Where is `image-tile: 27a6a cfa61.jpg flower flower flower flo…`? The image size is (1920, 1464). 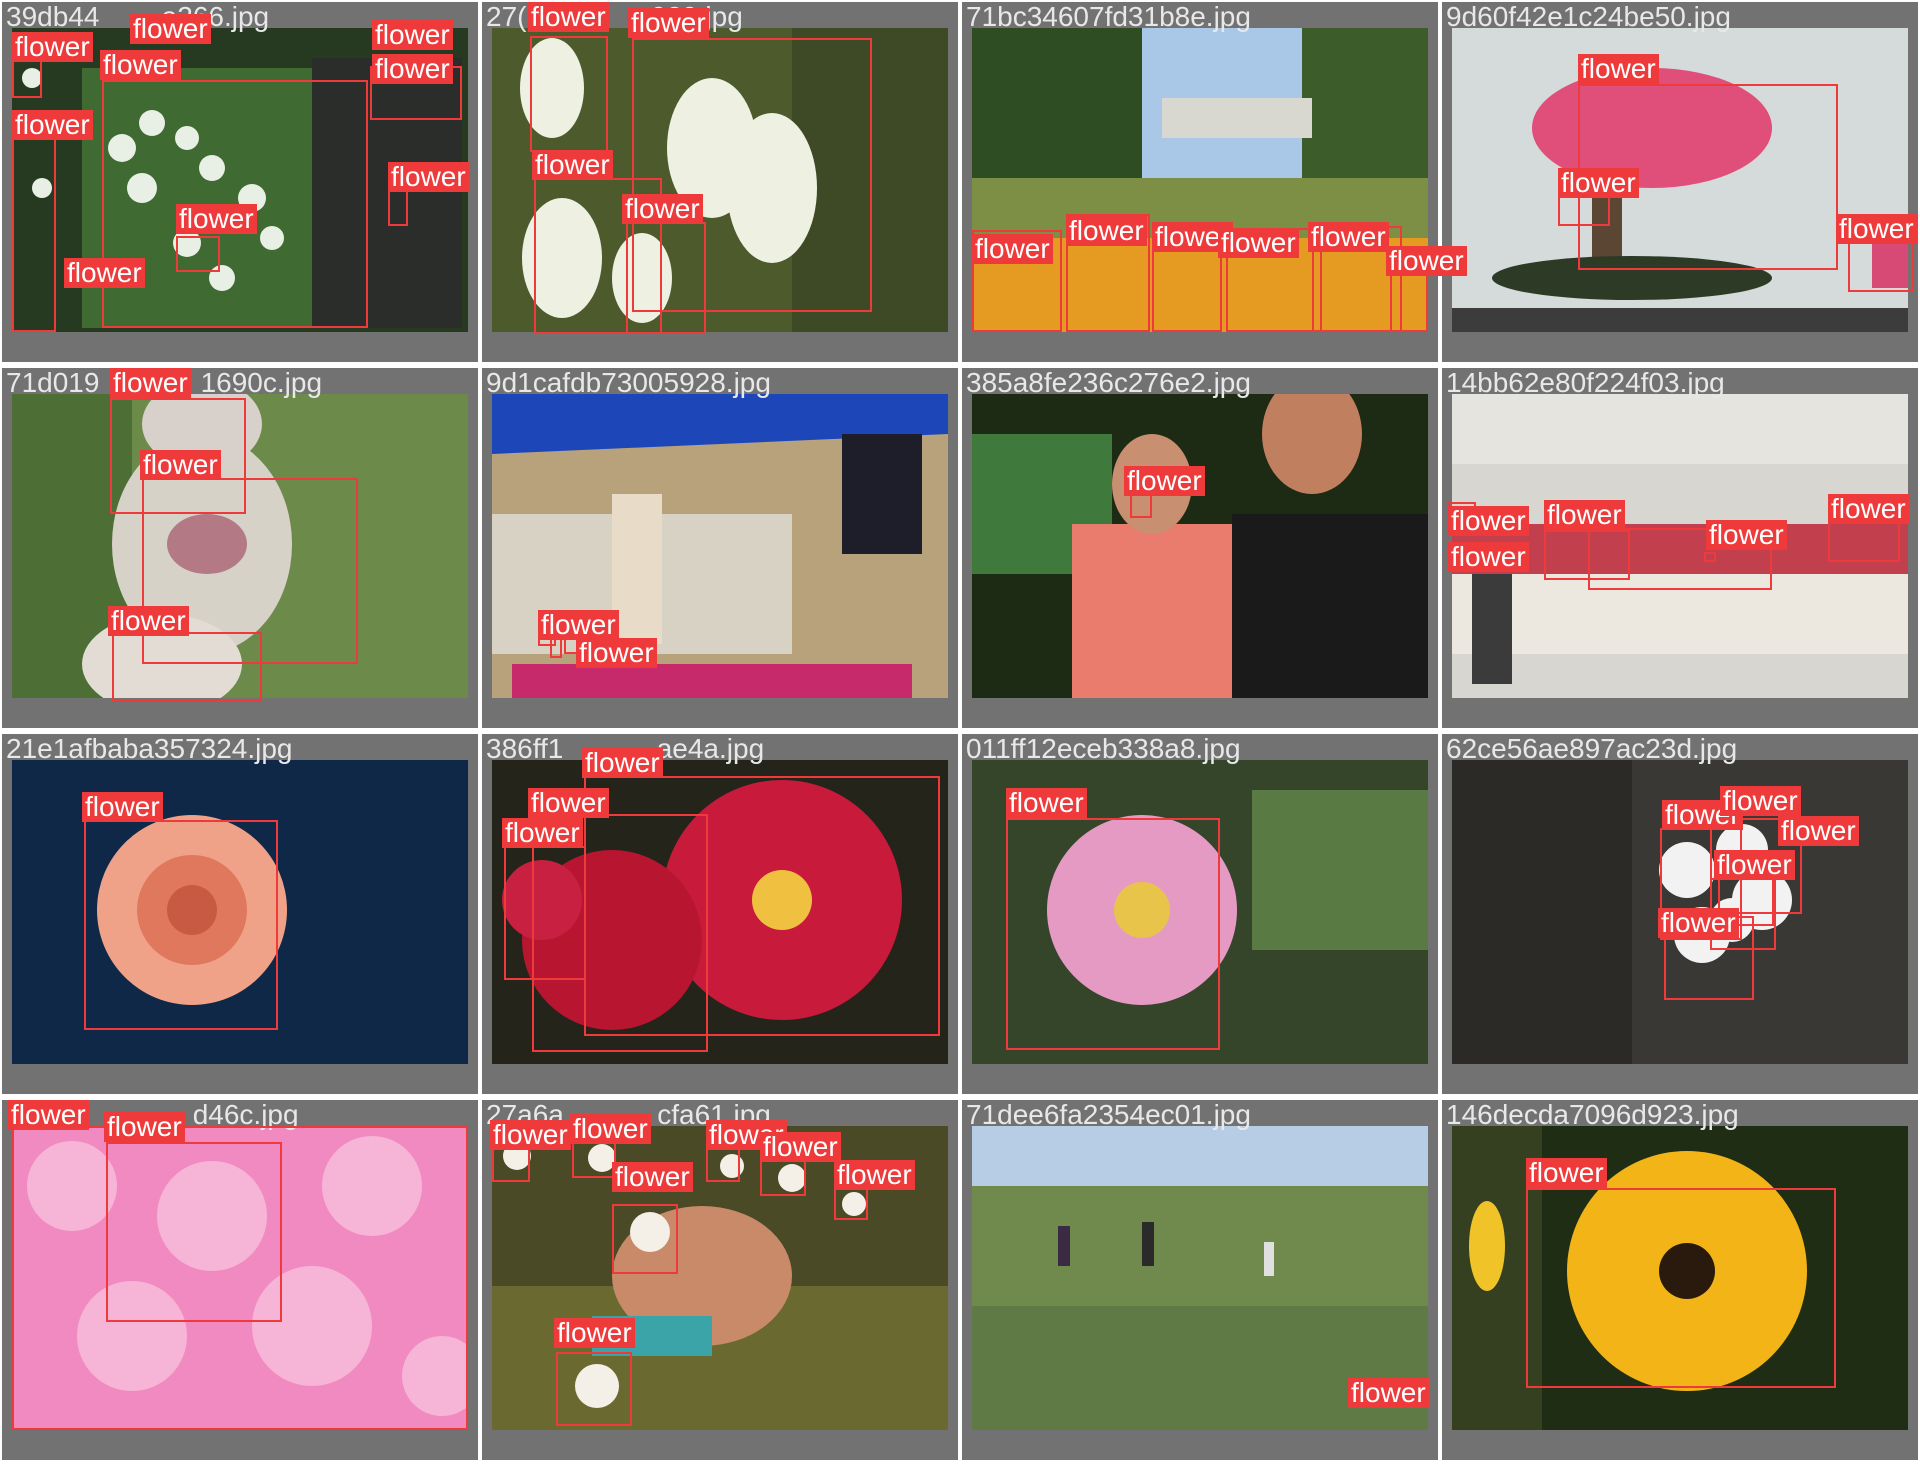 image-tile: 27a6a cfa61.jpg flower flower flower flo… is located at coordinates (720, 1279).